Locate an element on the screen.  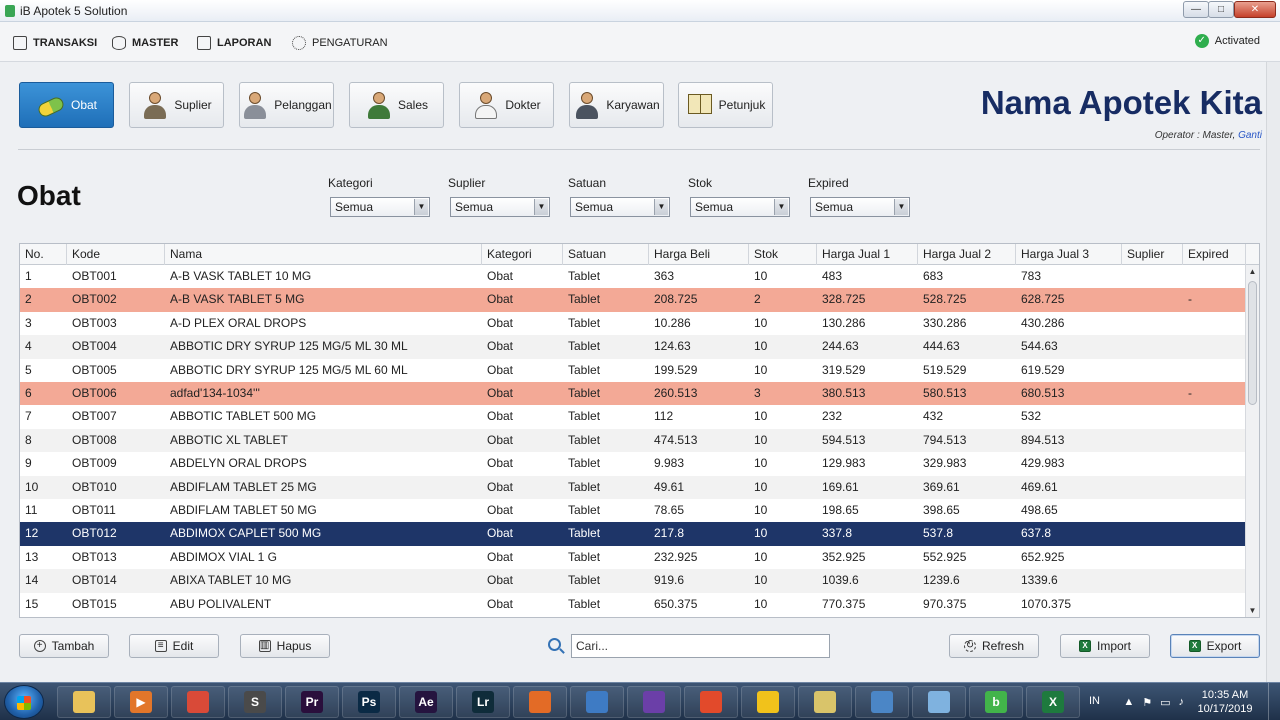
menu-master: MASTER is located at coordinates (145, 43).